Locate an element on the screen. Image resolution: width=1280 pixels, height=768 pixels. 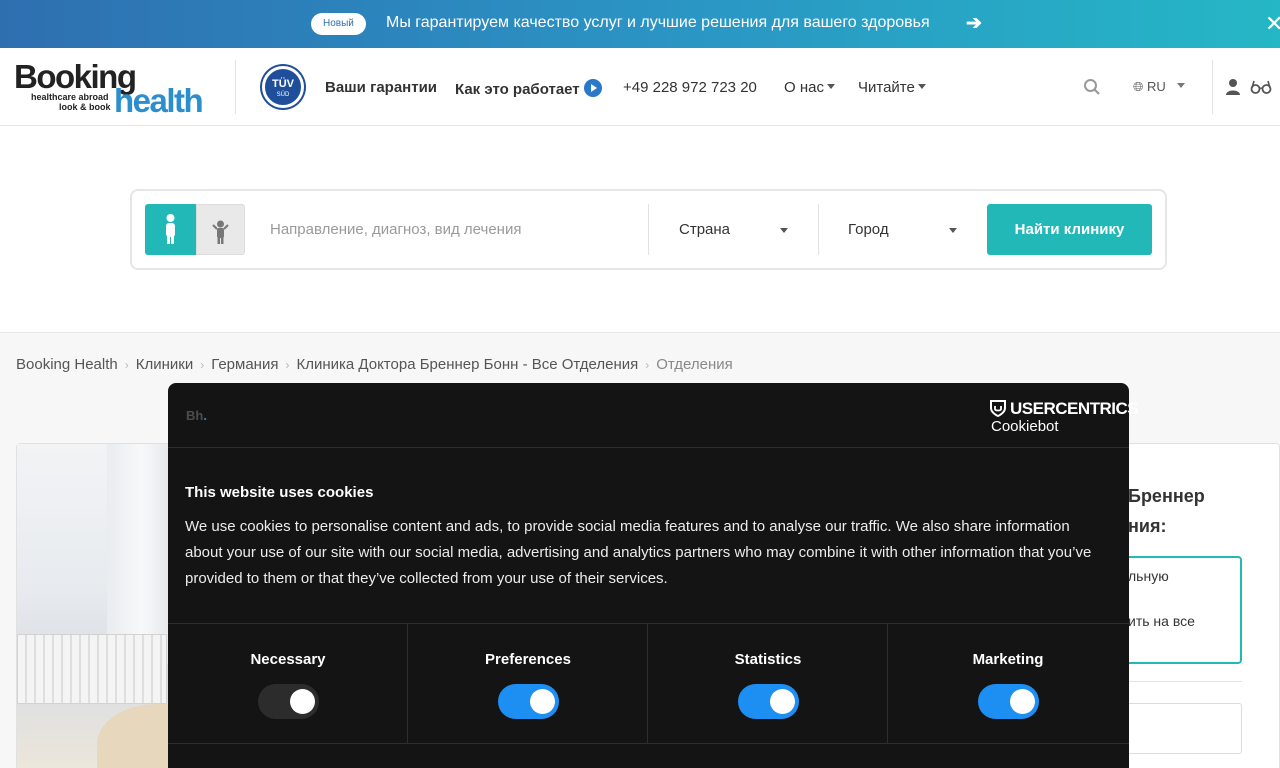
photo-curtain is located at coordinates (142, 554).